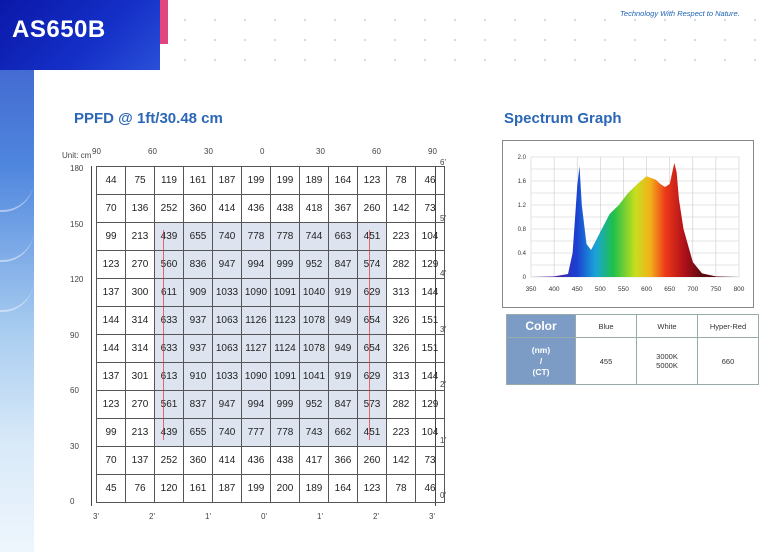 This screenshot has height=552, width=774. I want to click on left-axis-line, so click(91, 336).